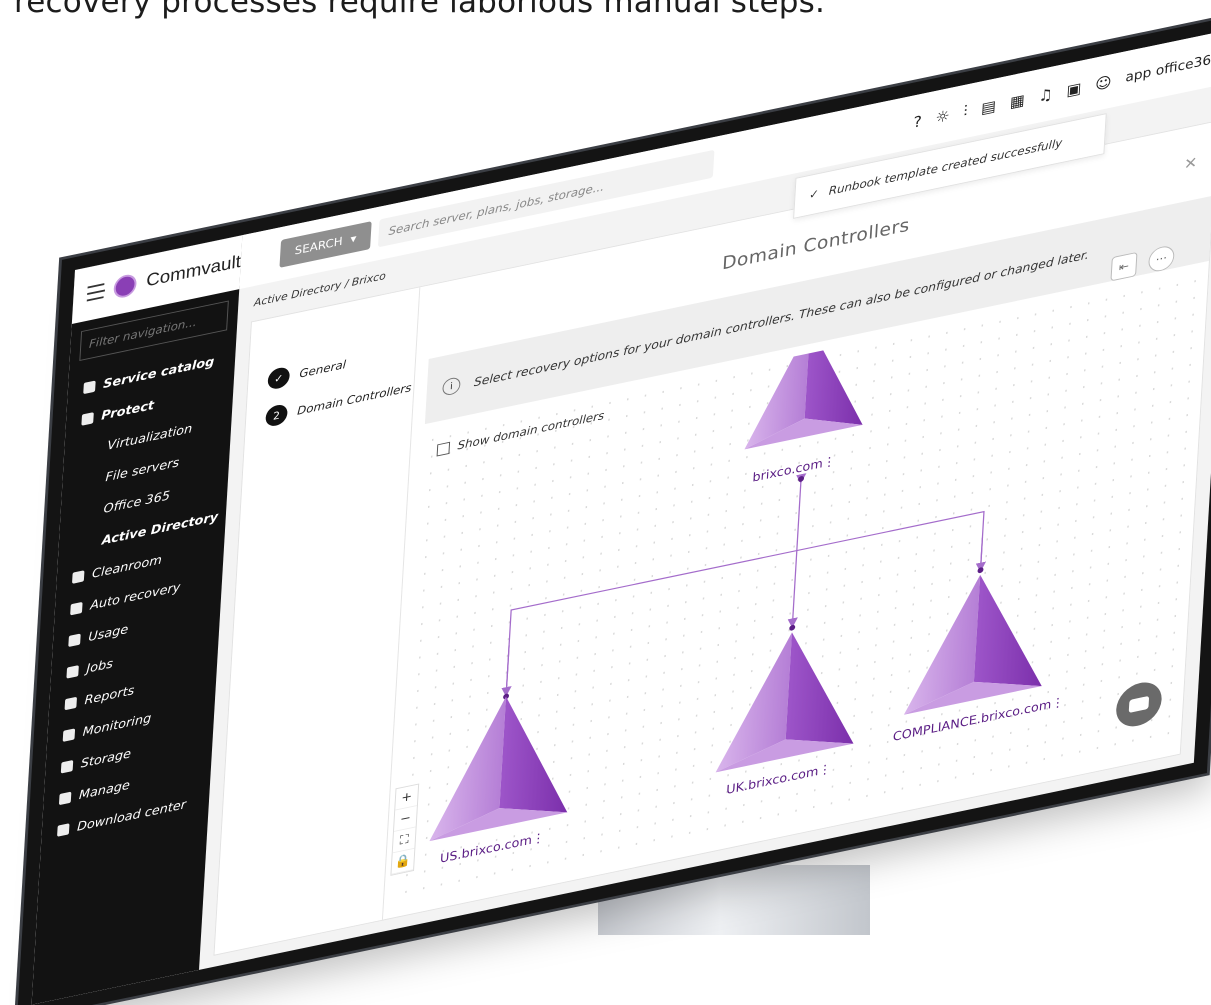 This screenshot has width=1211, height=1005. I want to click on shield-icon, so click(87, 419).